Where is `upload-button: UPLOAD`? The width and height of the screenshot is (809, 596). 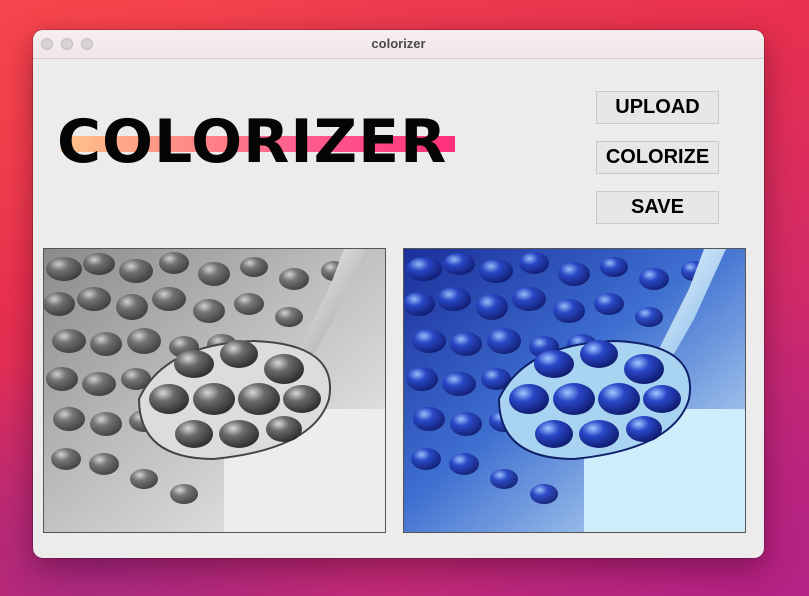 upload-button: UPLOAD is located at coordinates (657, 107).